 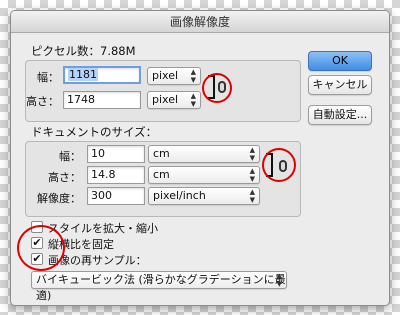 What do you see at coordinates (340, 85) in the screenshot?
I see `cancel-button: キャンセル` at bounding box center [340, 85].